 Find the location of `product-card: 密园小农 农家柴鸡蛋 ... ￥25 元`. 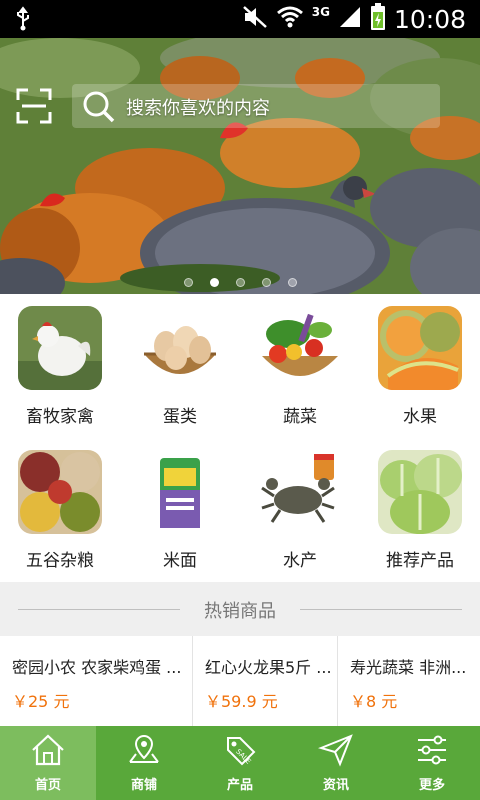

product-card: 密园小农 农家柴鸡蛋 ... ￥25 元 is located at coordinates (96, 681).